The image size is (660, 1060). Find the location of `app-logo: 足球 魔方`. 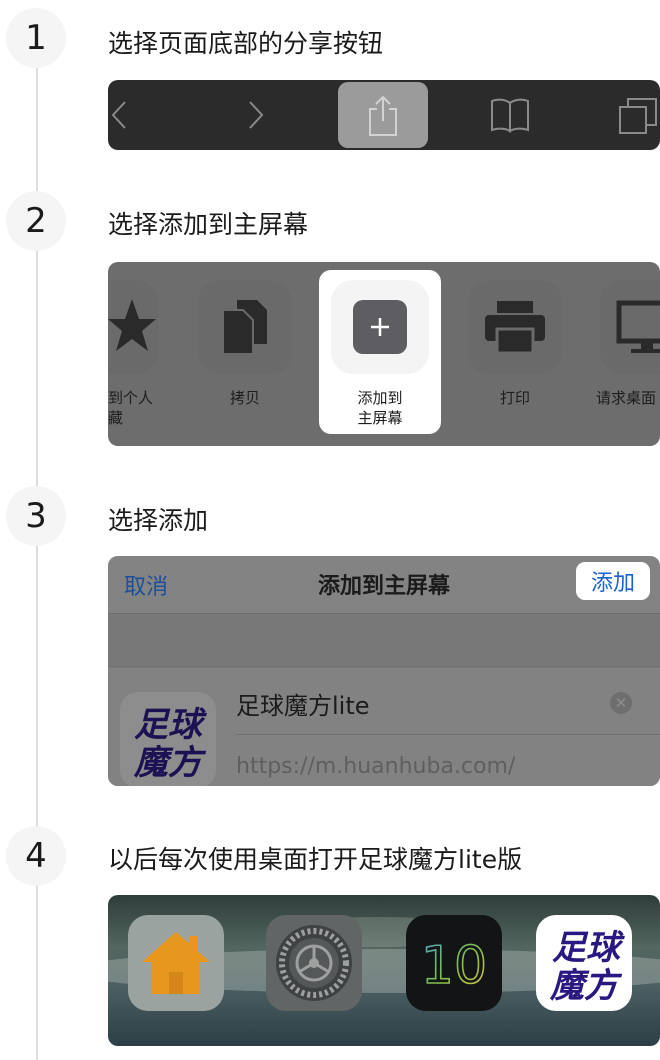

app-logo: 足球 魔方 is located at coordinates (168, 739).